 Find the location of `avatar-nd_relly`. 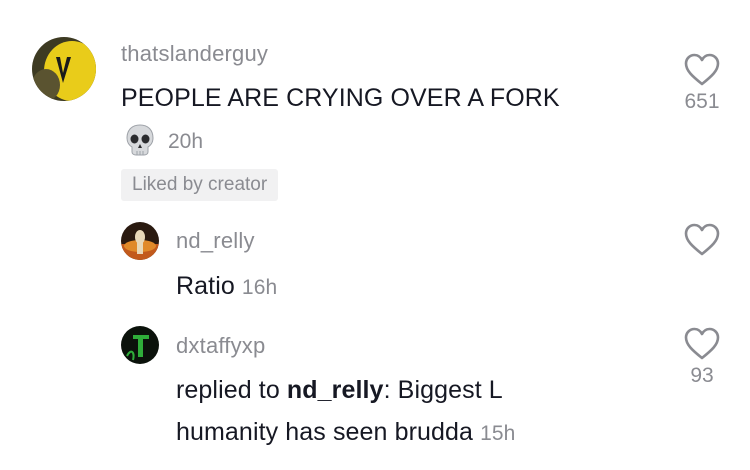

avatar-nd_relly is located at coordinates (140, 241).